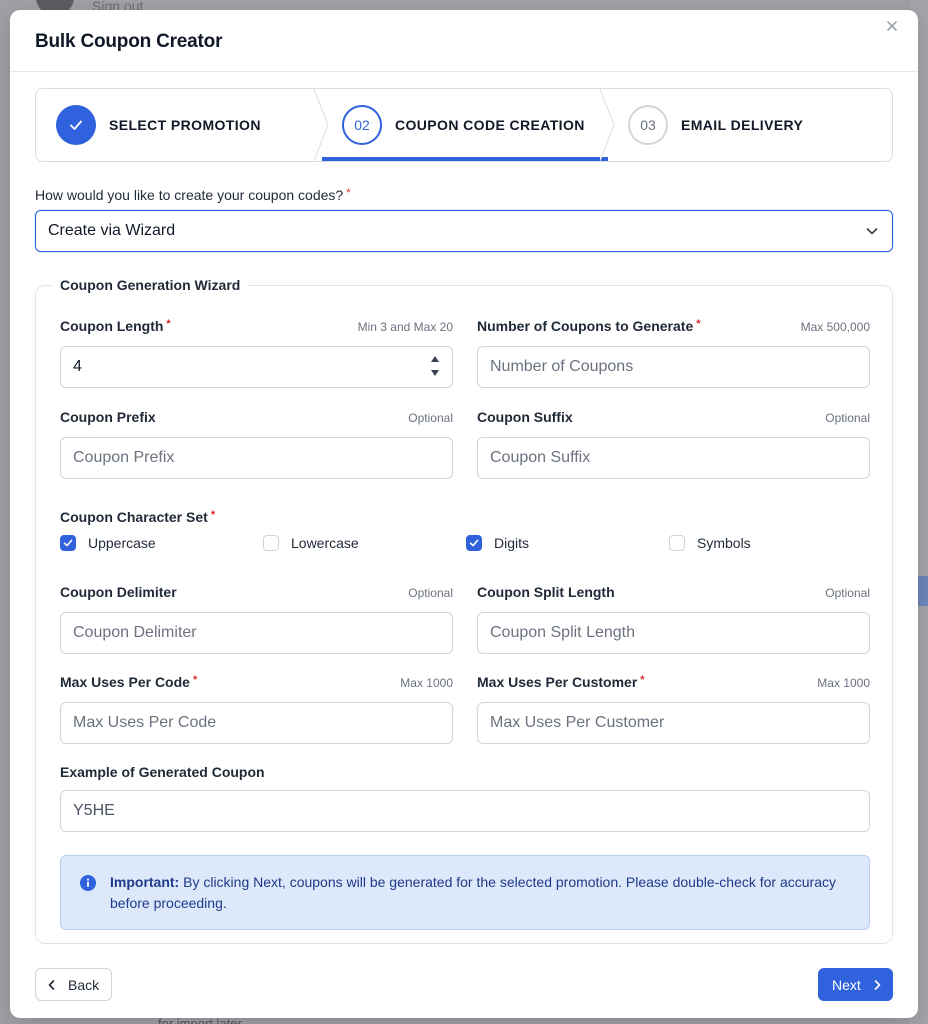 This screenshot has height=1024, width=928. I want to click on next-button: Next, so click(855, 984).